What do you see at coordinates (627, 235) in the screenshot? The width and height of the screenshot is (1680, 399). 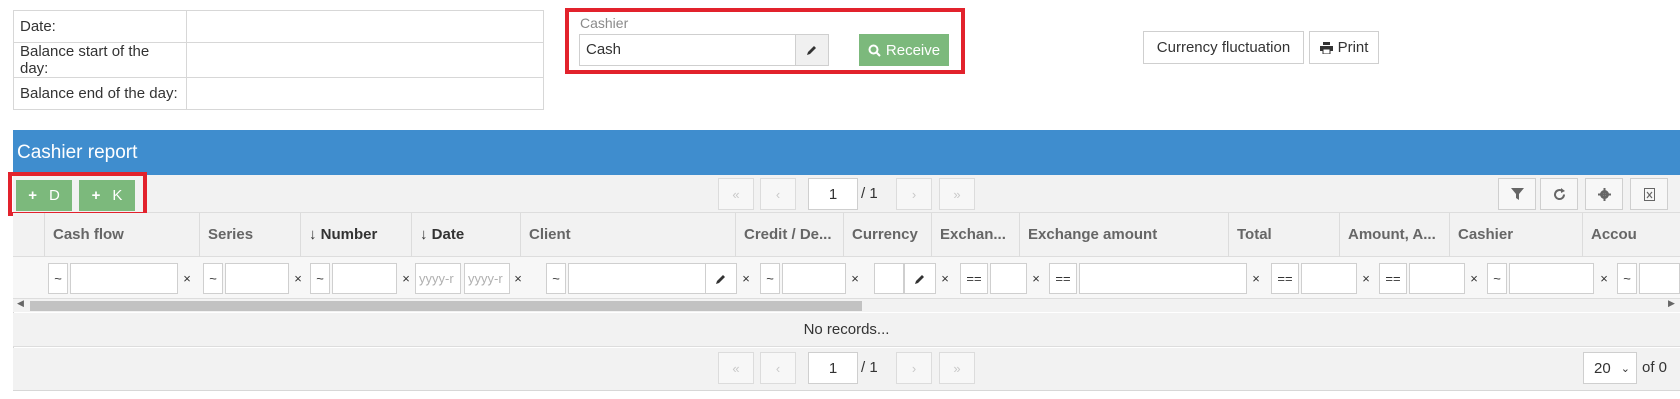 I see `column-header-client: Client` at bounding box center [627, 235].